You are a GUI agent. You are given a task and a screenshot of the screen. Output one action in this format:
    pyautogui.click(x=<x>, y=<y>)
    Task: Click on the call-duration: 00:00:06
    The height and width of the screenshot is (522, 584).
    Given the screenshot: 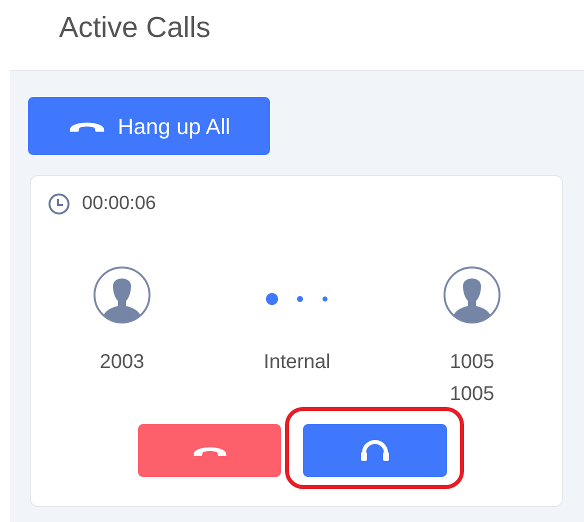 What is the action you would take?
    pyautogui.click(x=119, y=204)
    